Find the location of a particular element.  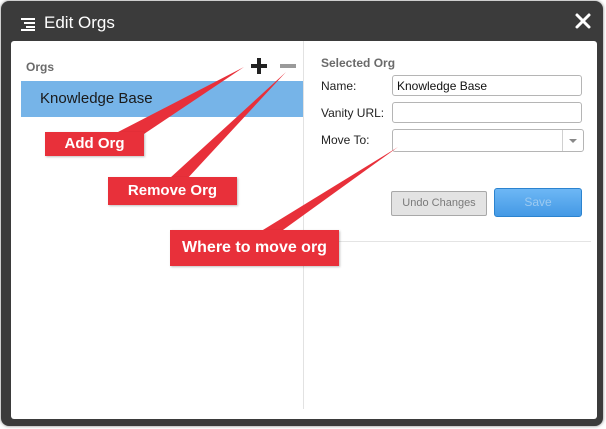

move-org-callout: Where to move org is located at coordinates (254, 248).